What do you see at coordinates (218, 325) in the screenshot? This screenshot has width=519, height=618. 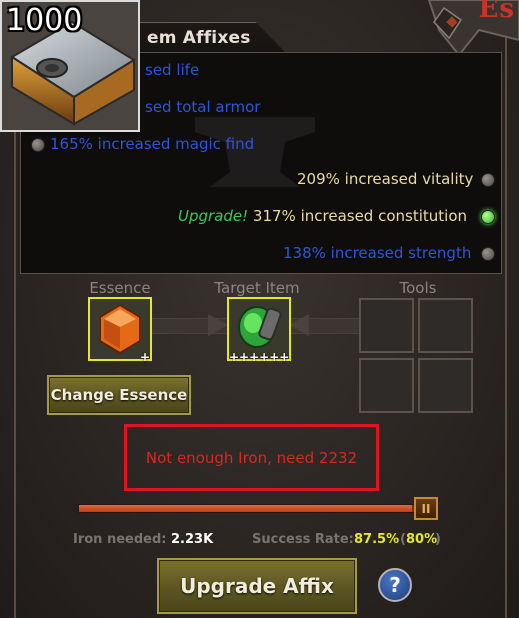 I see `arrow-right-icon` at bounding box center [218, 325].